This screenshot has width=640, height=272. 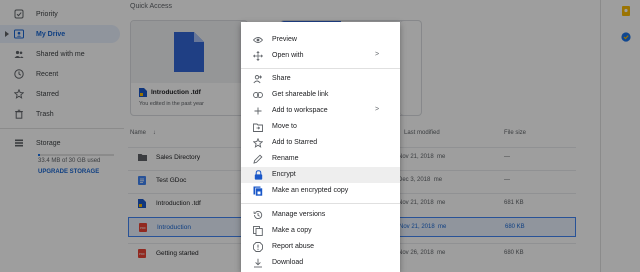 I want to click on eye-icon, so click(x=258, y=40).